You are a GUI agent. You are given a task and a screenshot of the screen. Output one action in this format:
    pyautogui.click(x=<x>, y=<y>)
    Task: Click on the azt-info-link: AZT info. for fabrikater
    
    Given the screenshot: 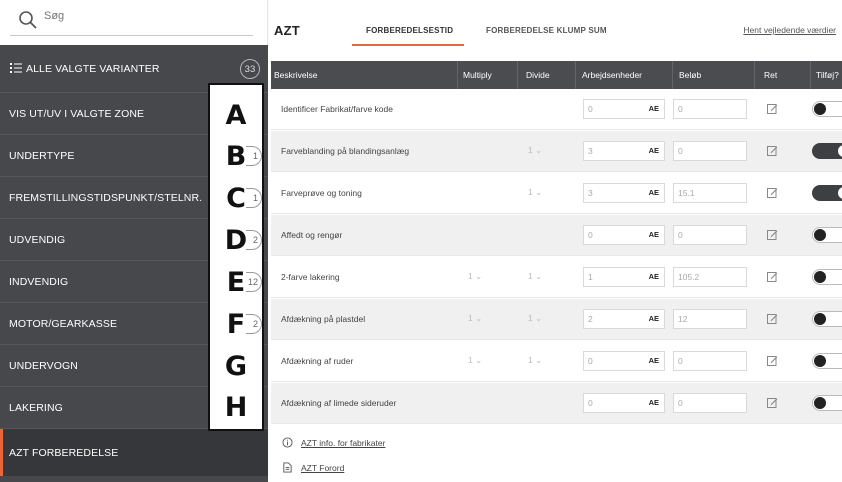 What is the action you would take?
    pyautogui.click(x=333, y=442)
    